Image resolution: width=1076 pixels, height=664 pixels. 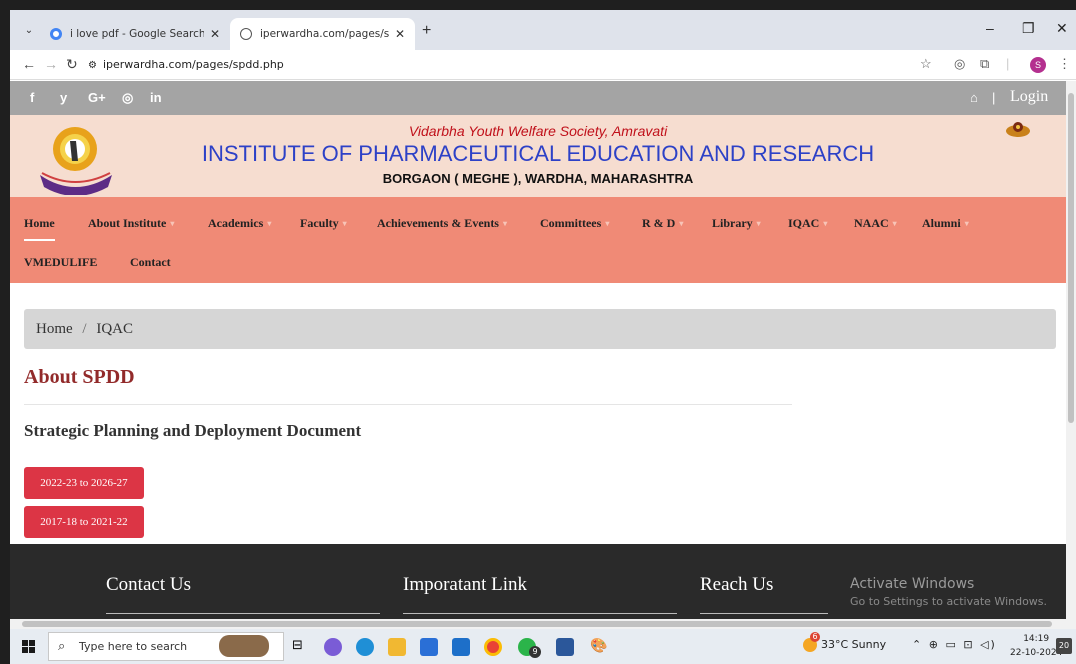 What do you see at coordinates (29, 31) in the screenshot?
I see `tab-search-chevron-icon: ⌄` at bounding box center [29, 31].